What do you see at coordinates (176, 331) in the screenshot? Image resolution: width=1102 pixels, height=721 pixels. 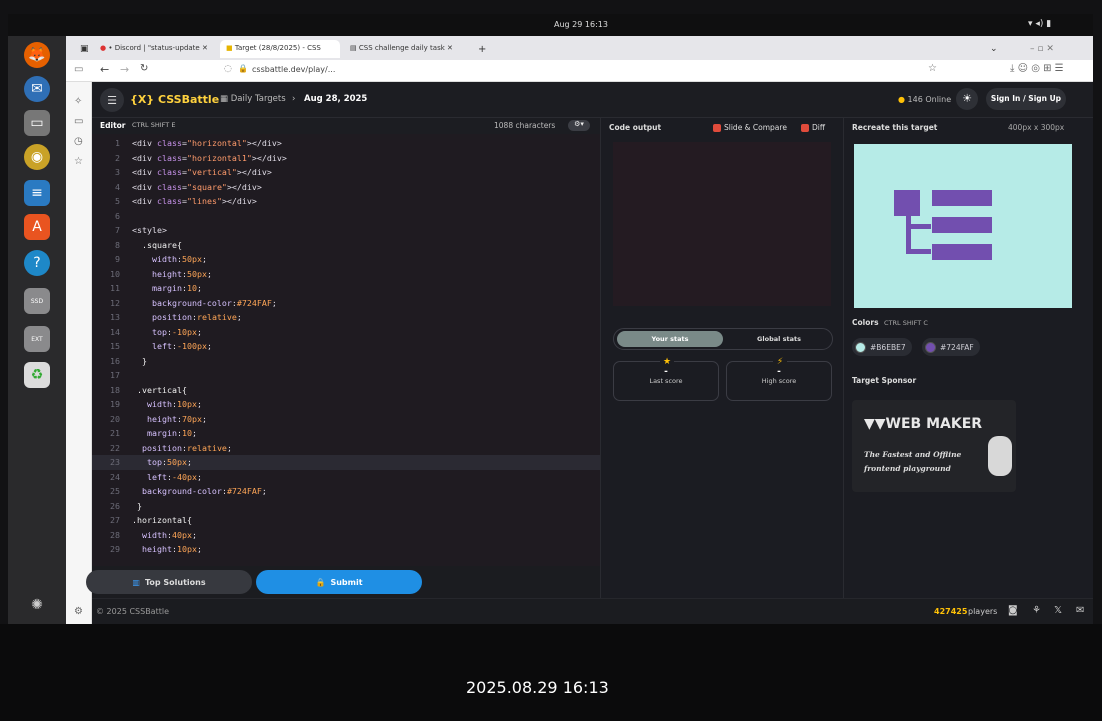 I see `line-text: top:-10px;` at bounding box center [176, 331].